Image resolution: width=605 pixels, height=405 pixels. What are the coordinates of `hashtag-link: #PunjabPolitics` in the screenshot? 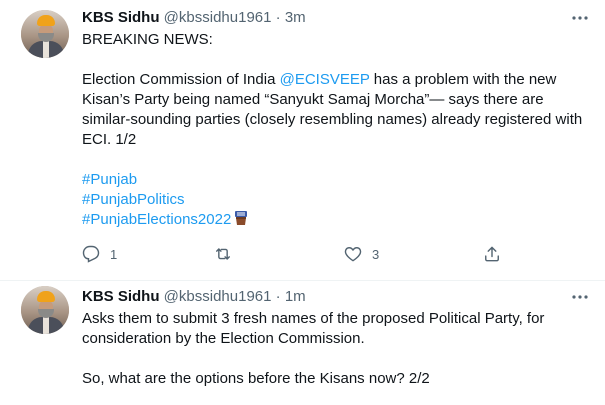 It's located at (133, 199).